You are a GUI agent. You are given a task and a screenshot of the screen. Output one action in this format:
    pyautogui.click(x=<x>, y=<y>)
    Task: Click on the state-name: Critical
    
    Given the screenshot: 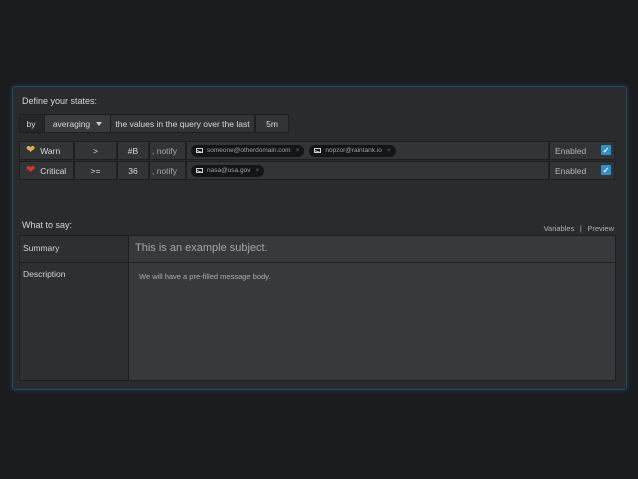 What is the action you would take?
    pyautogui.click(x=53, y=170)
    